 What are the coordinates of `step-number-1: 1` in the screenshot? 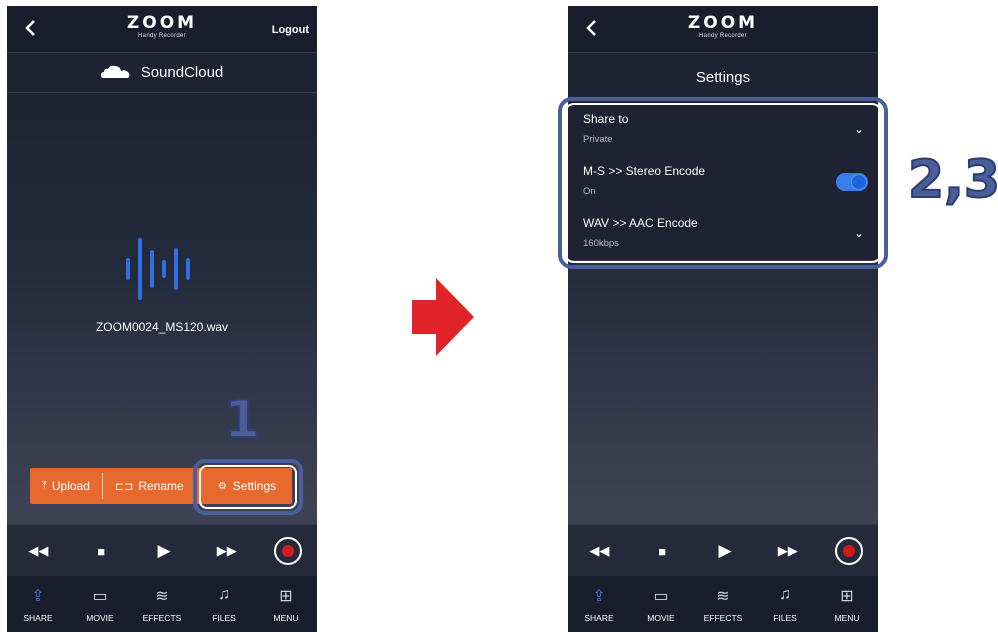 It's located at (242, 420).